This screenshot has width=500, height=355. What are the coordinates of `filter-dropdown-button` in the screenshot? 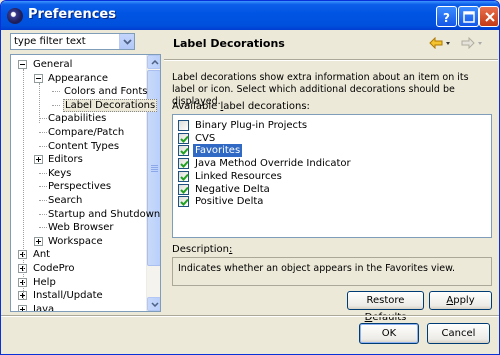 It's located at (126, 41).